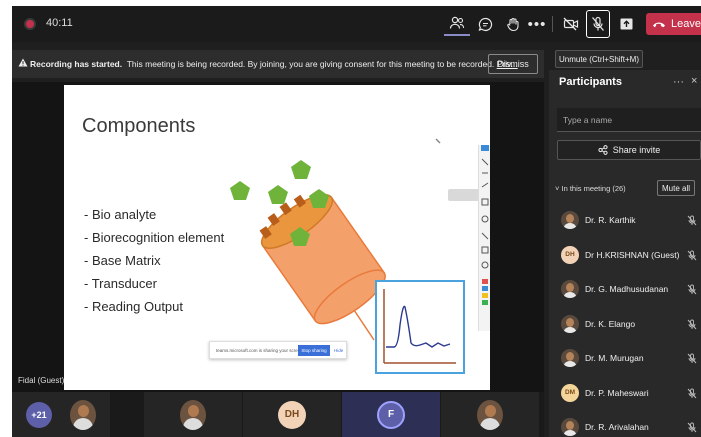 The height and width of the screenshot is (437, 701). Describe the element at coordinates (120, 214) in the screenshot. I see `slide-bullet: - Bio analyte` at that location.